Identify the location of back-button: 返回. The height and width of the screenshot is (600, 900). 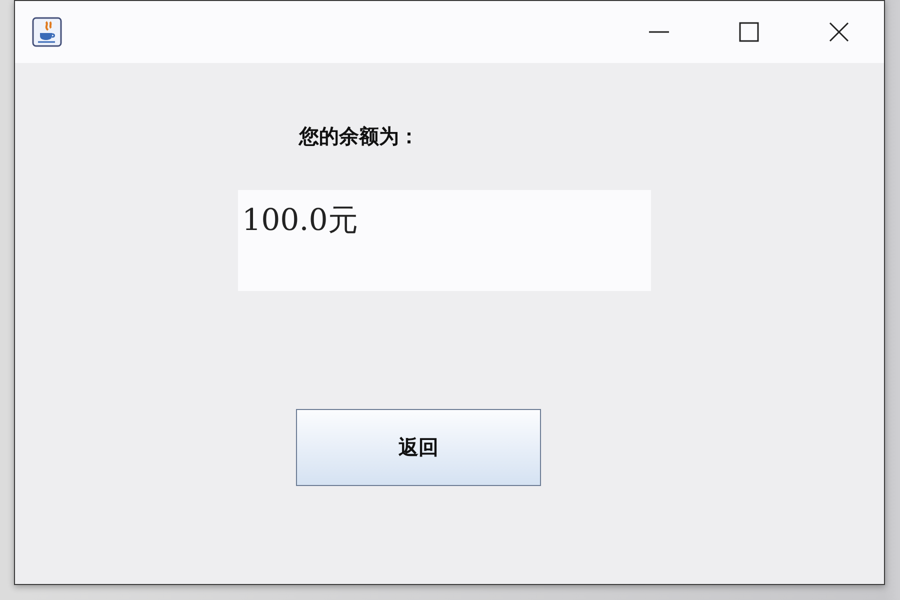
(418, 447).